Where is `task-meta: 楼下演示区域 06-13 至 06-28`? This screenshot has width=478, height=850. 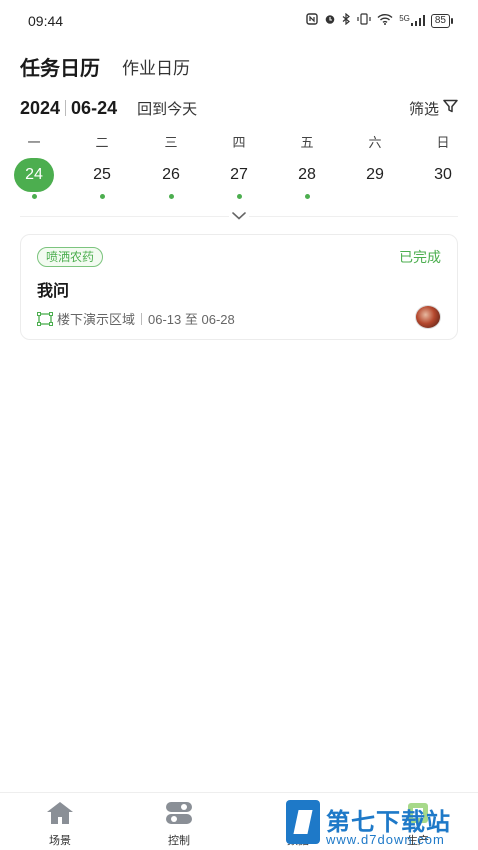
task-meta: 楼下演示区域 06-13 至 06-28 is located at coordinates (136, 318).